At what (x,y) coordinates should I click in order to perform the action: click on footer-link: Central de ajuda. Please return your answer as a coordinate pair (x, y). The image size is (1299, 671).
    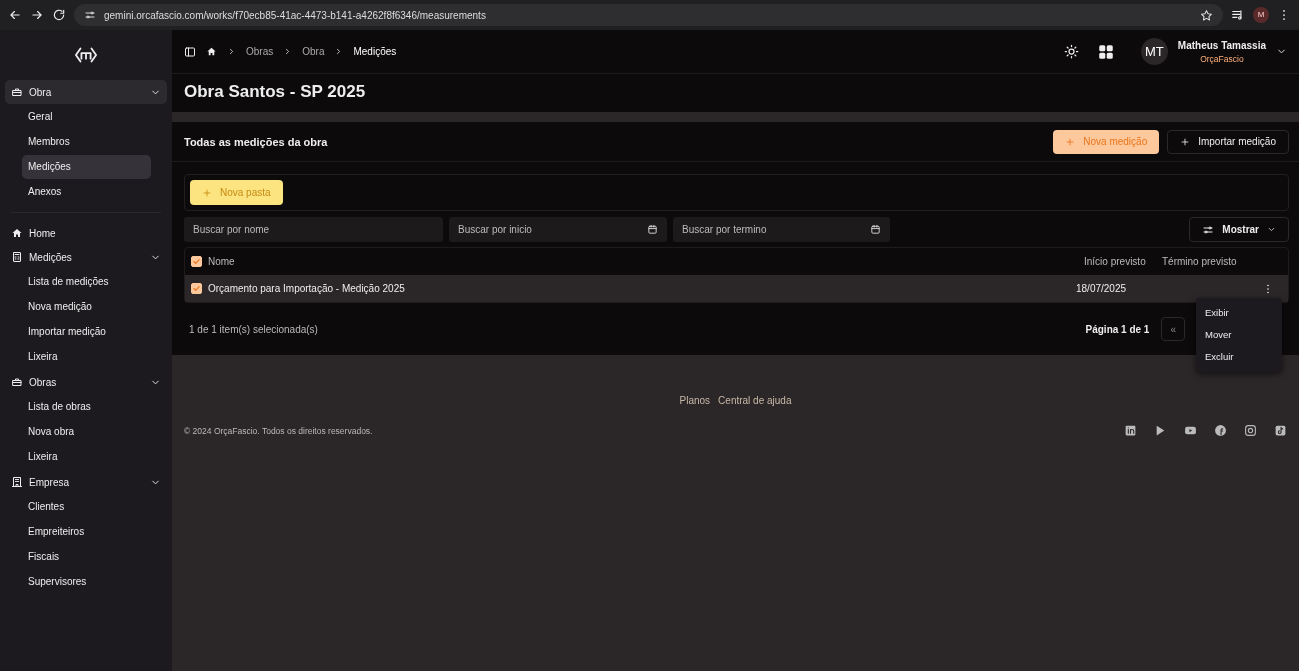
    Looking at the image, I should click on (755, 401).